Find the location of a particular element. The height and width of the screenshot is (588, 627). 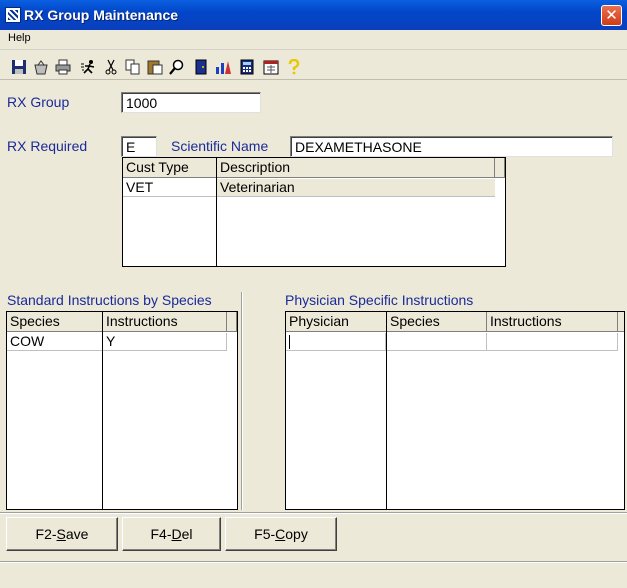

rx-group-label: RX Group is located at coordinates (38, 102).